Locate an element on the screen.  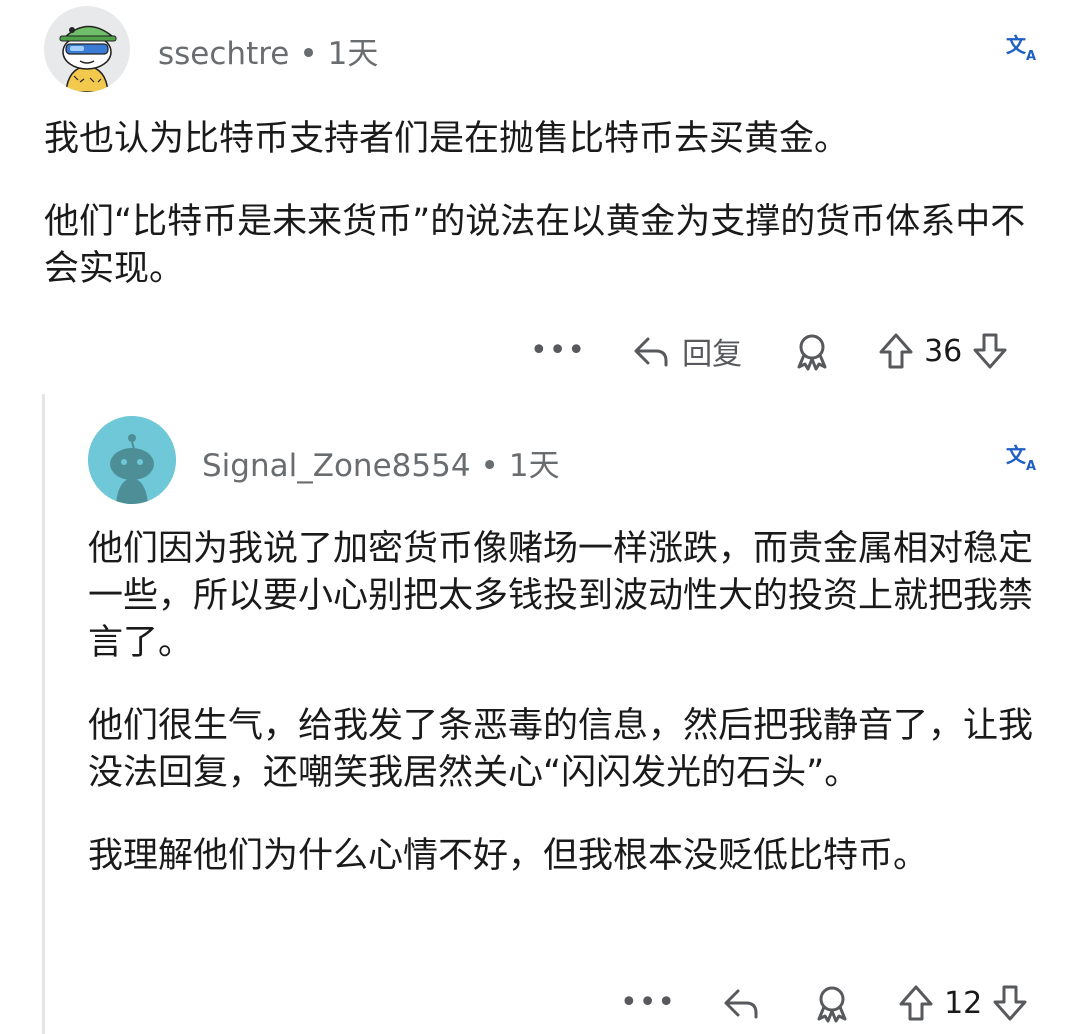
vote-count: 12 is located at coordinates (963, 1003).